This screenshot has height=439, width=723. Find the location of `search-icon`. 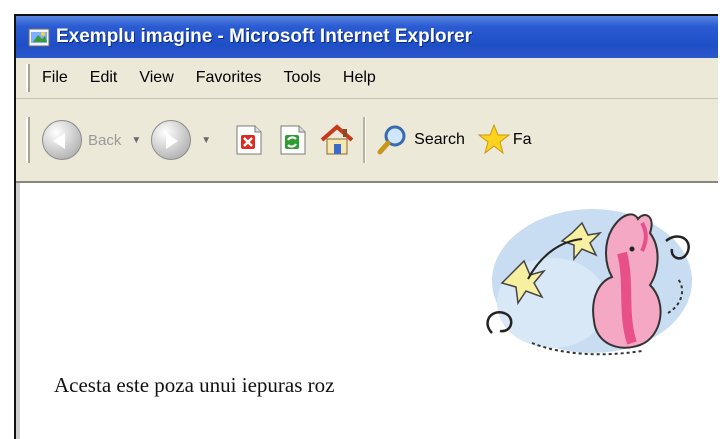

search-icon is located at coordinates (391, 140).